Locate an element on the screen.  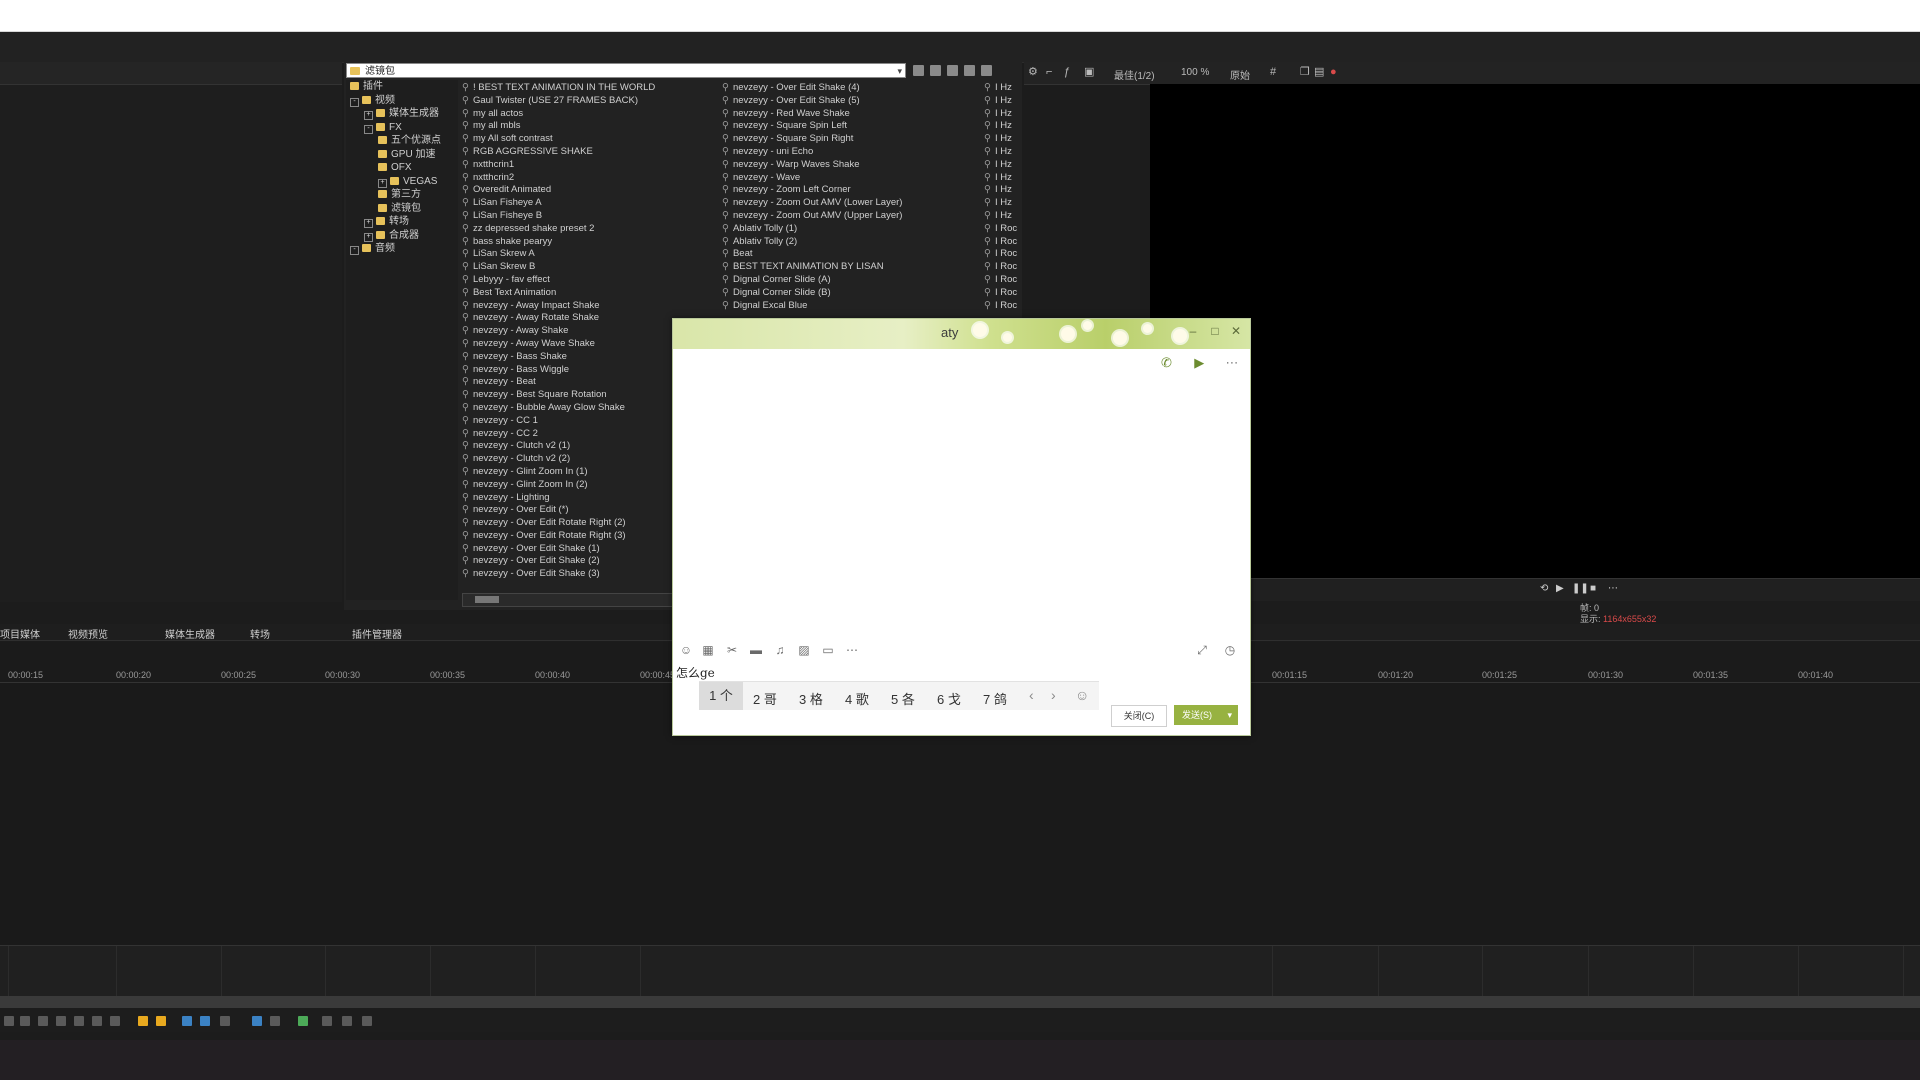
tab-transitions: 转场 is located at coordinates (260, 633).